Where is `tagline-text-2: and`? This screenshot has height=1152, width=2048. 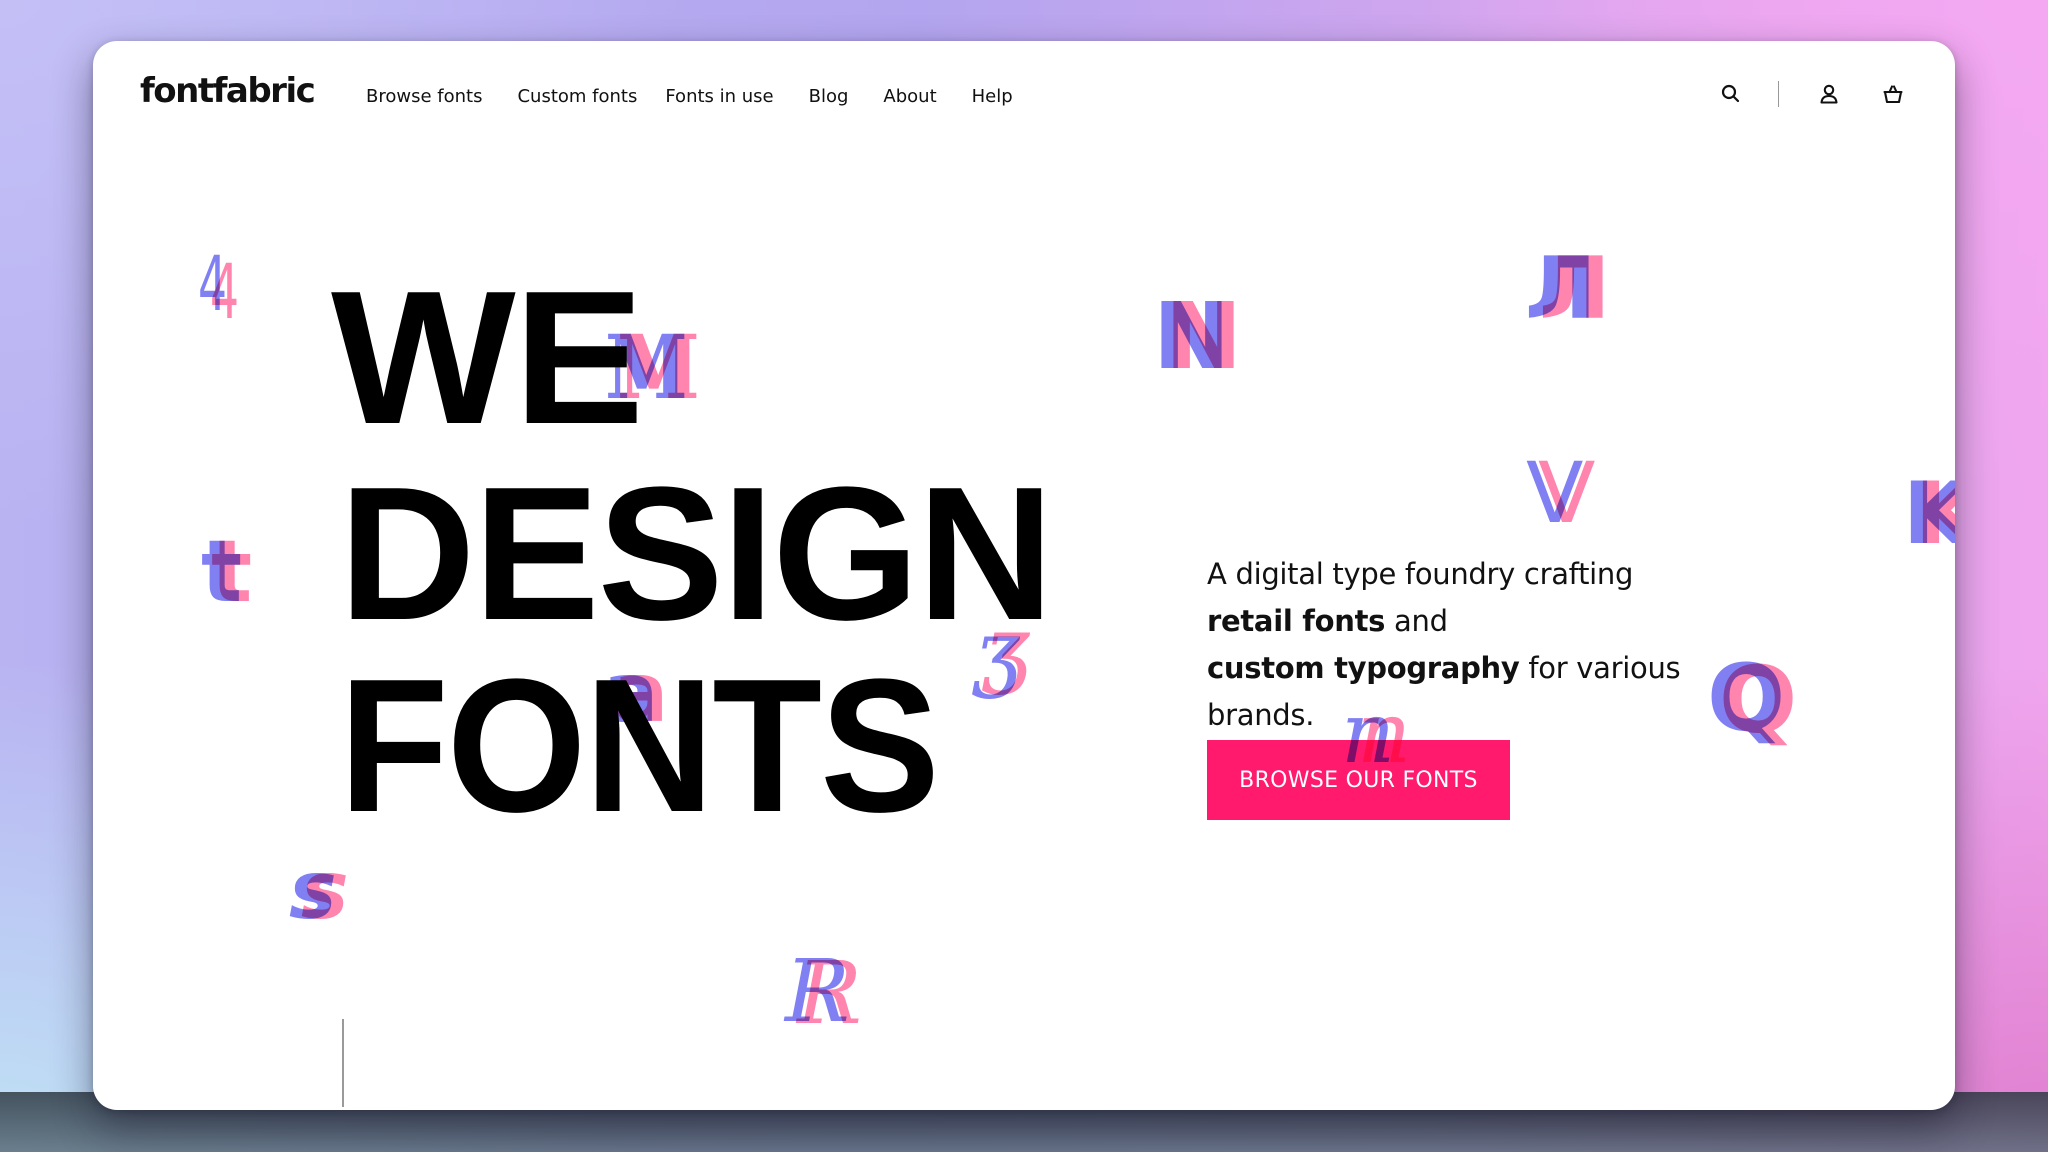 tagline-text-2: and is located at coordinates (1416, 621).